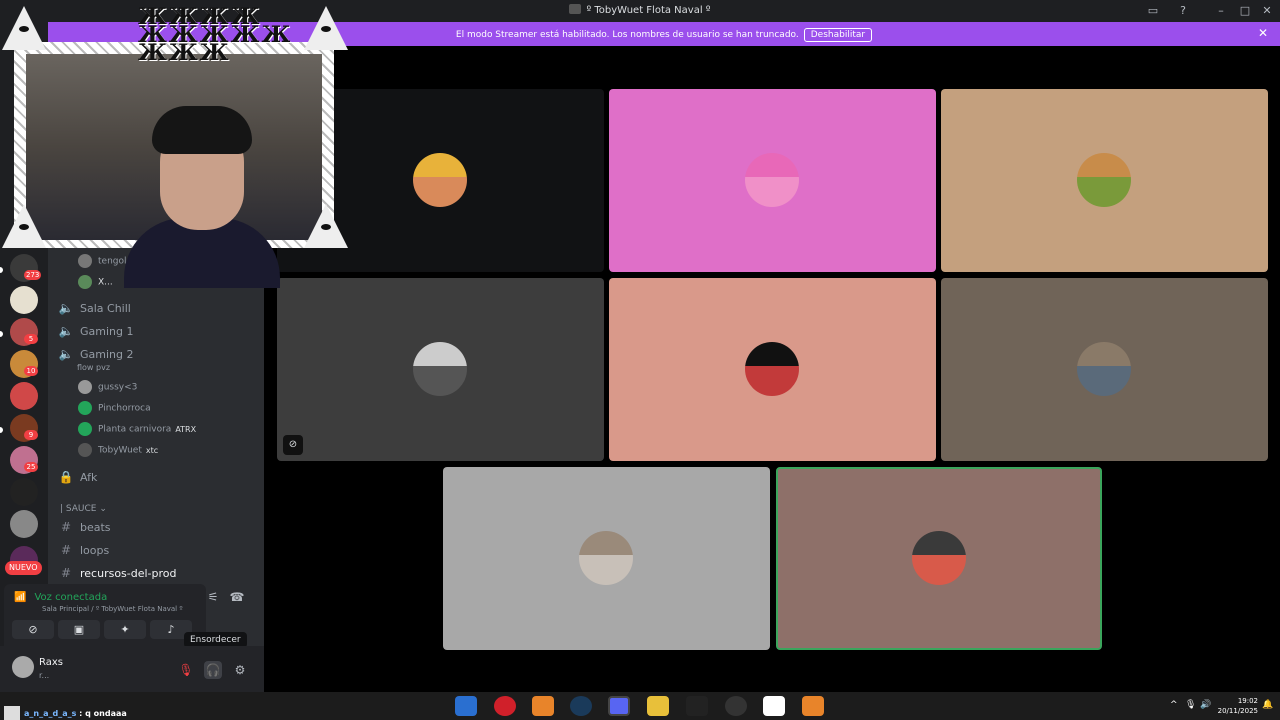 Image resolution: width=1280 pixels, height=720 pixels. I want to click on notification-icon: 🔔, so click(1267, 705).